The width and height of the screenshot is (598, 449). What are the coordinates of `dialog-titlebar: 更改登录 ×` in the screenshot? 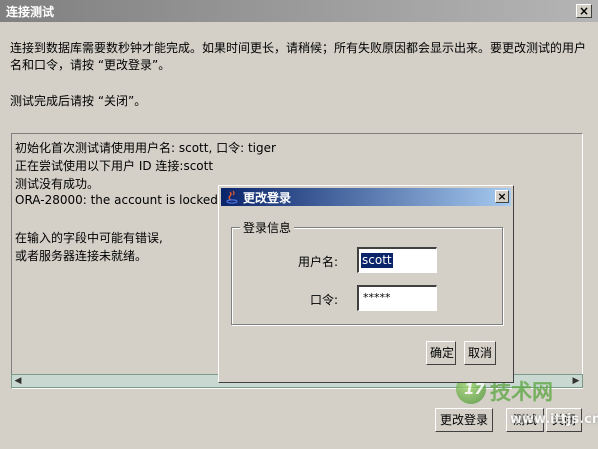 It's located at (366, 197).